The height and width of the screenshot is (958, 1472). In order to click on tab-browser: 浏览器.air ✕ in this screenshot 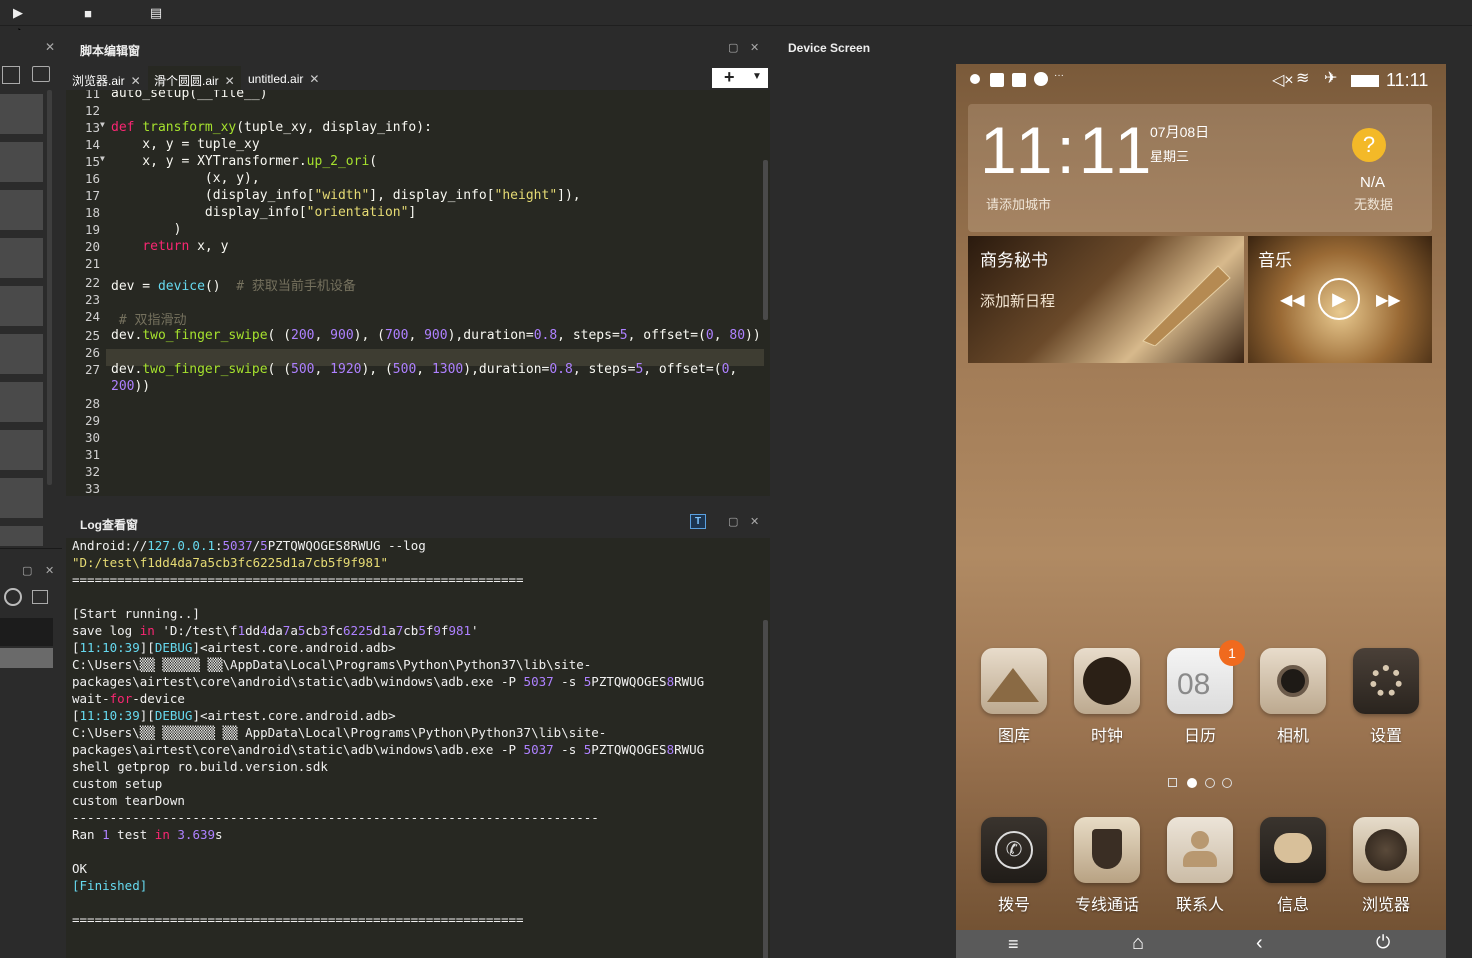, I will do `click(106, 78)`.